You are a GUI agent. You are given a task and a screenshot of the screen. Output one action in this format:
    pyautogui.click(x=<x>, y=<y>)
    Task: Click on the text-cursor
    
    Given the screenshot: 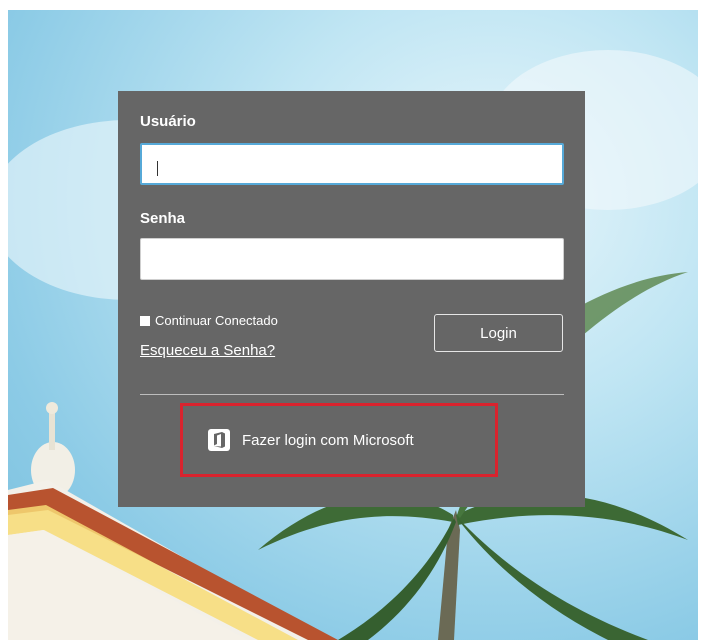 What is the action you would take?
    pyautogui.click(x=157, y=168)
    